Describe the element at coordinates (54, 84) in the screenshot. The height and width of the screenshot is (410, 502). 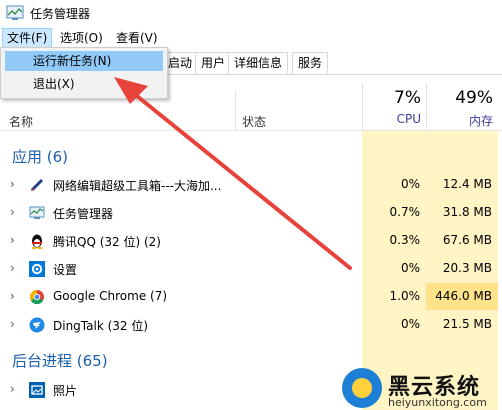
I see `exit-label: 退出(X)` at that location.